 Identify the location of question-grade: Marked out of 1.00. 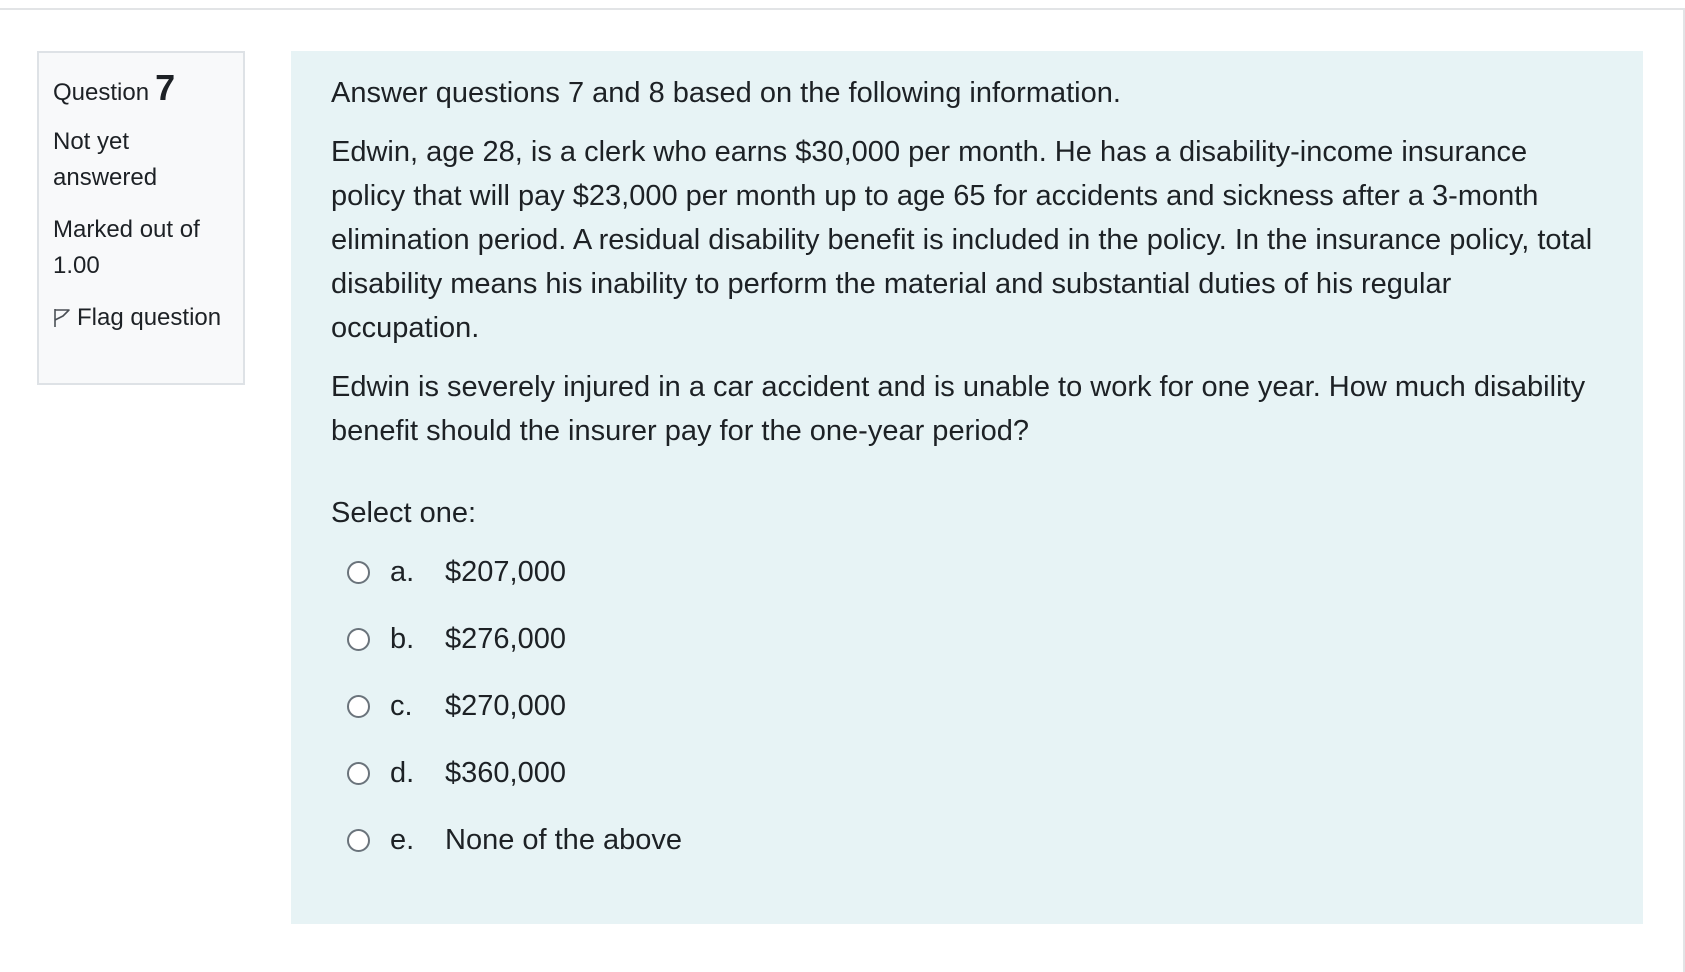
(126, 247).